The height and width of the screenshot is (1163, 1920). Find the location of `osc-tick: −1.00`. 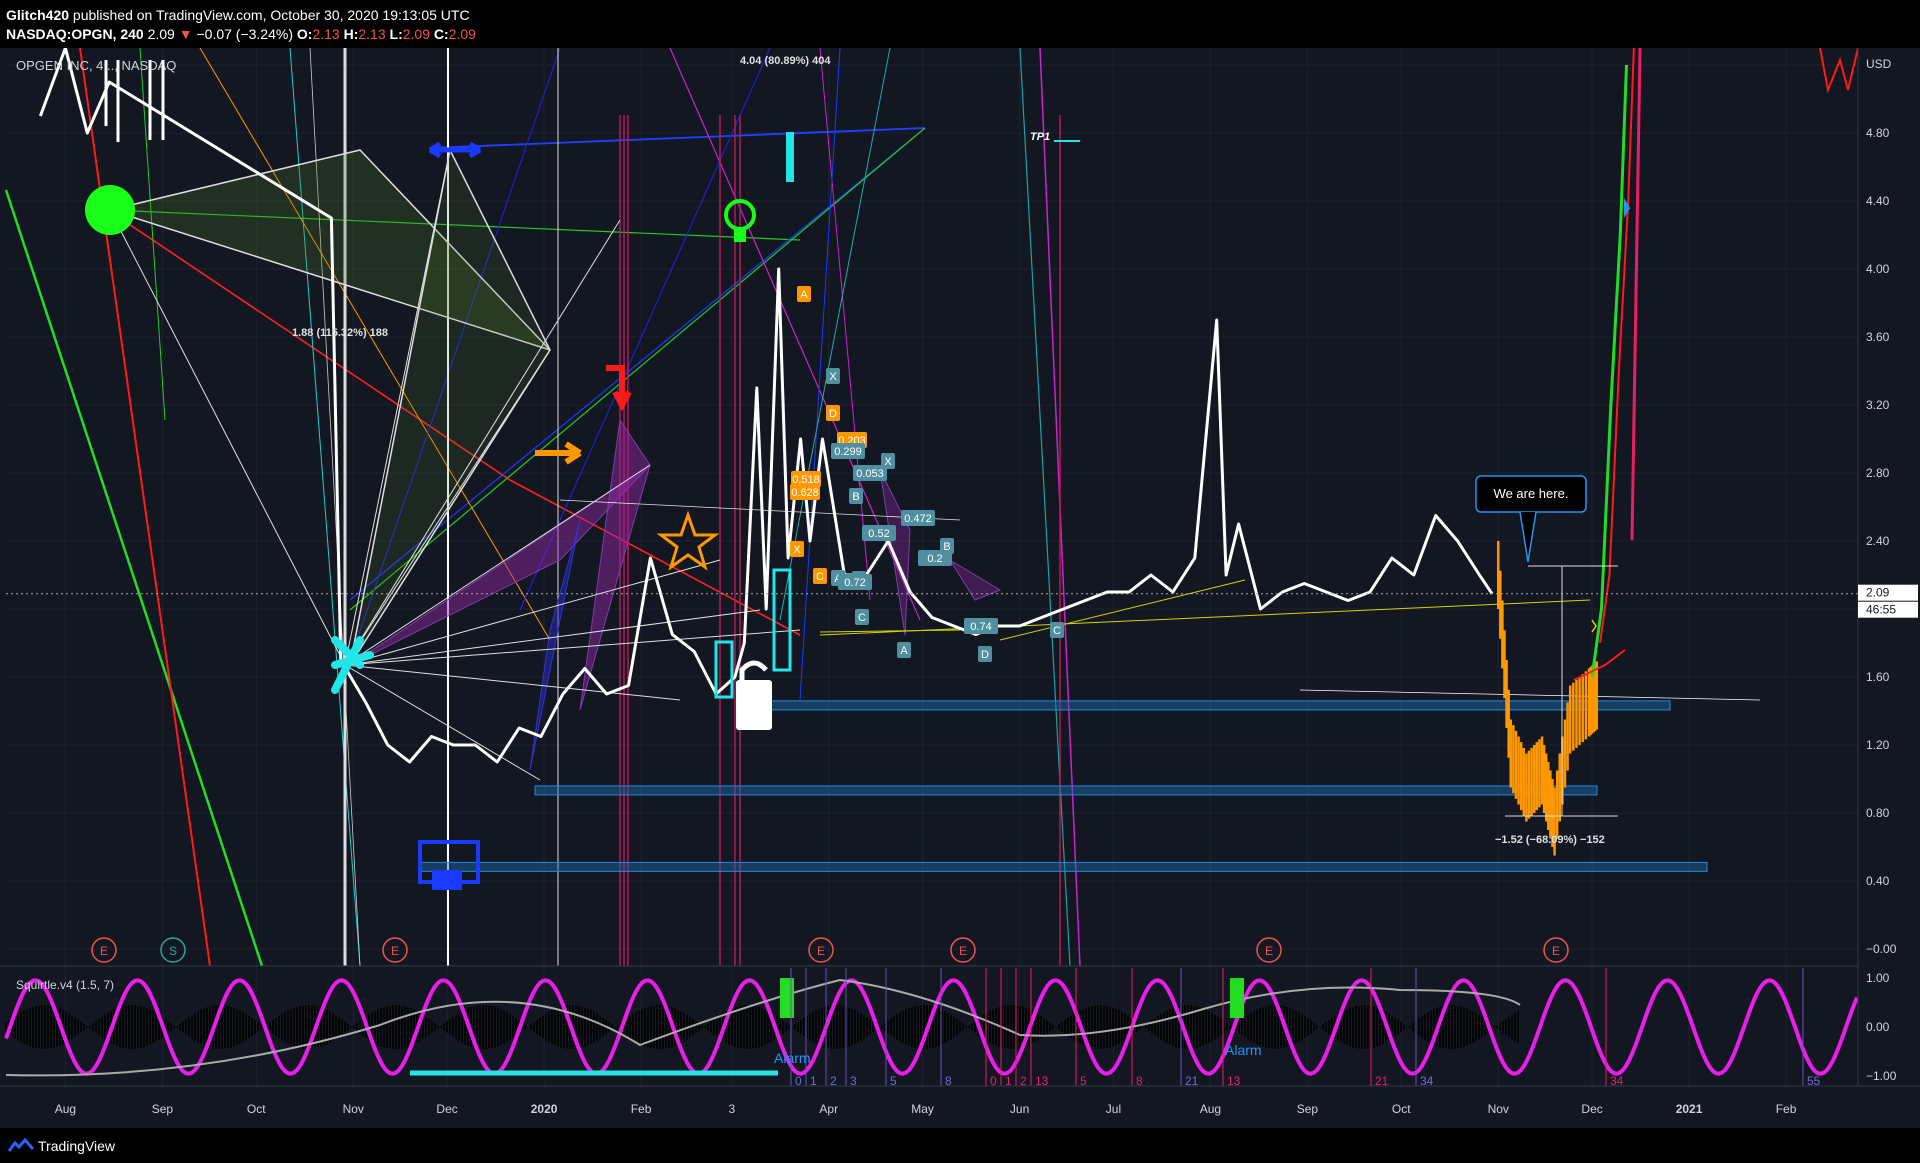

osc-tick: −1.00 is located at coordinates (1881, 1076).